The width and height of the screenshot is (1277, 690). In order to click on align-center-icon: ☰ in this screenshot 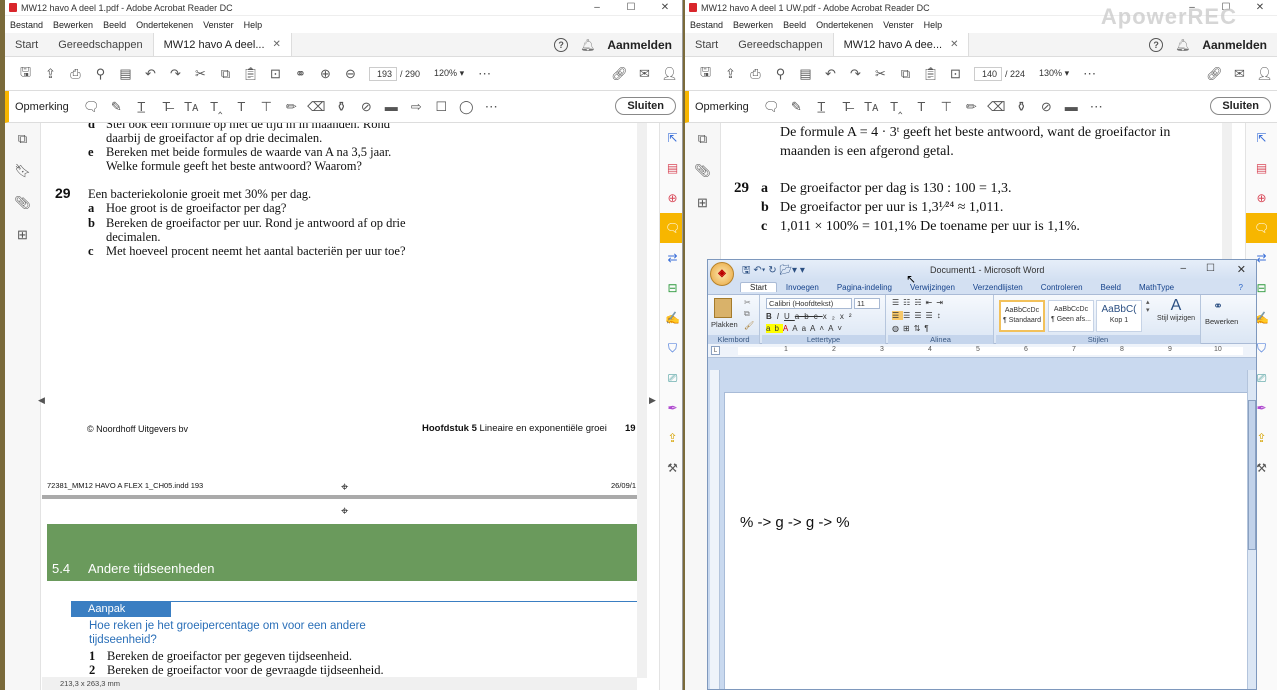, I will do `click(908, 315)`.